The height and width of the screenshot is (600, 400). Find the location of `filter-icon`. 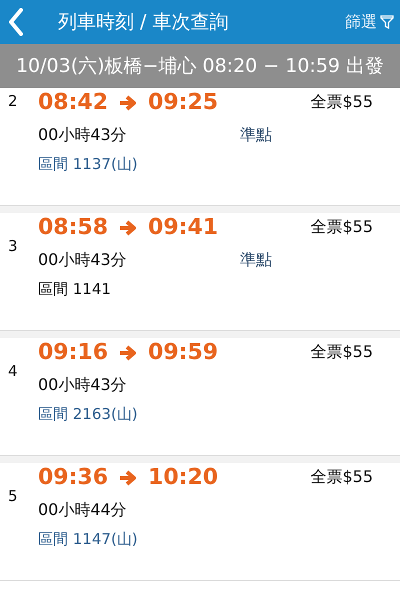

filter-icon is located at coordinates (387, 22).